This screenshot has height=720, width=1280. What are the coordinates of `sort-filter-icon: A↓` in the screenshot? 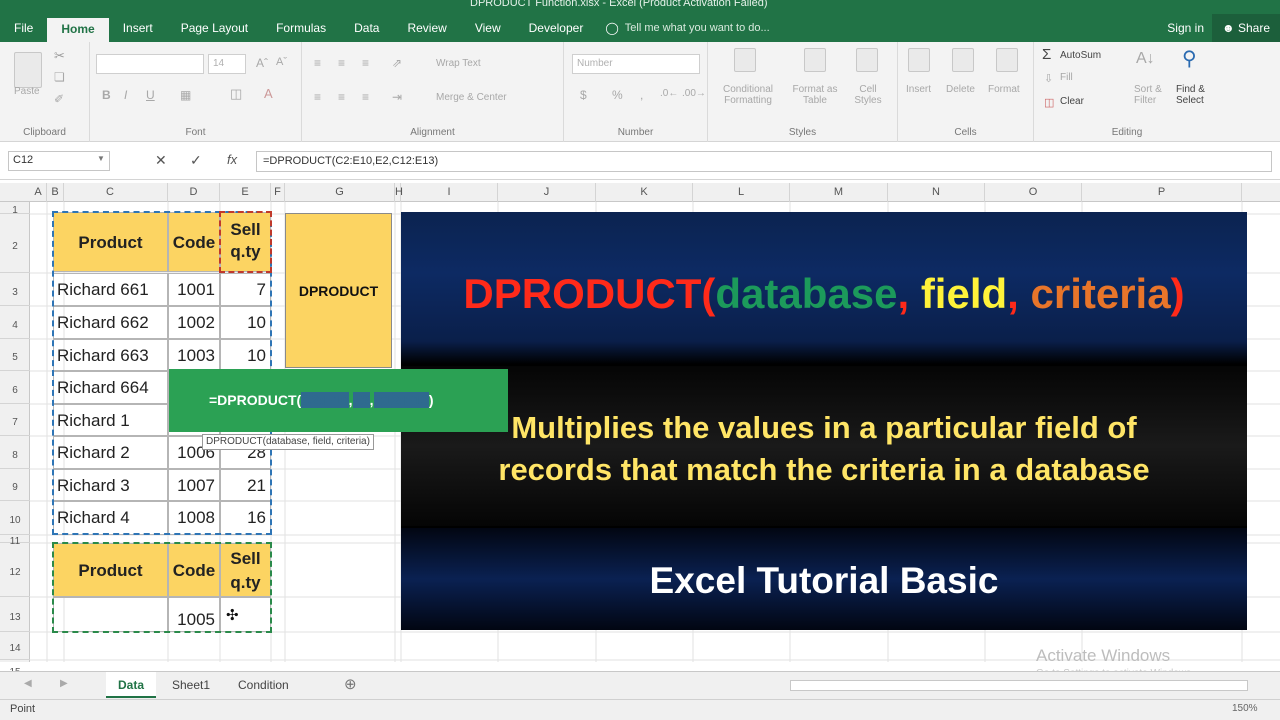 It's located at (1145, 59).